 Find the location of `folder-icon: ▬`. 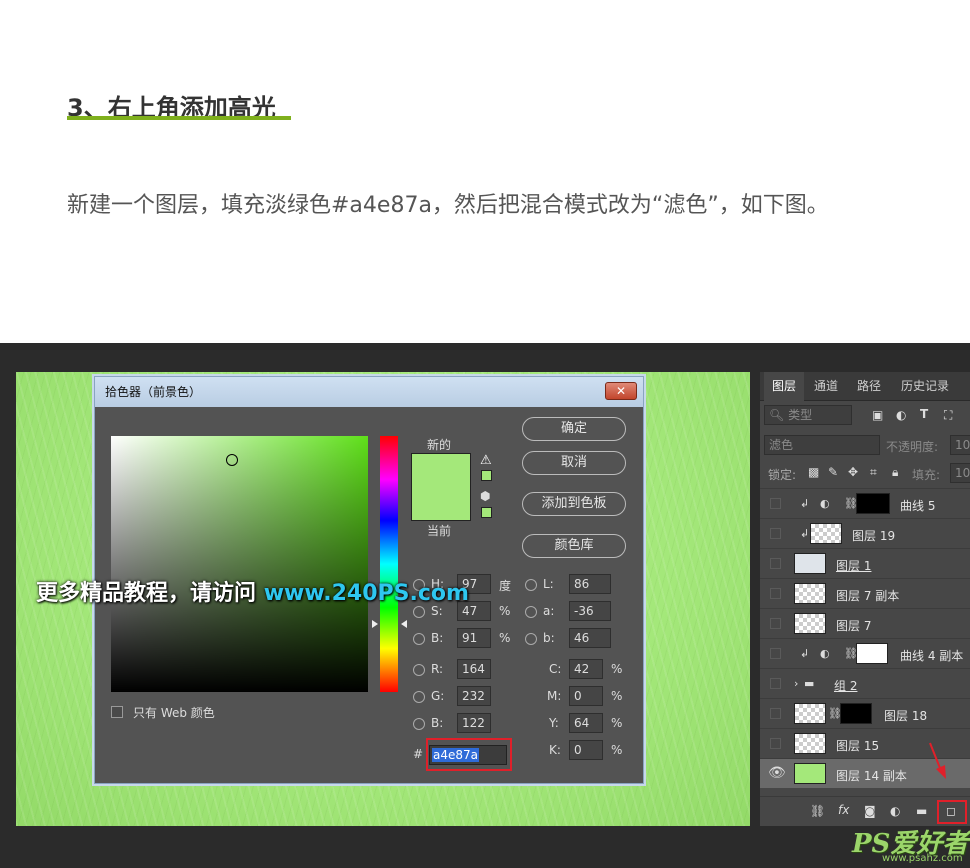

folder-icon: ▬ is located at coordinates (809, 683).